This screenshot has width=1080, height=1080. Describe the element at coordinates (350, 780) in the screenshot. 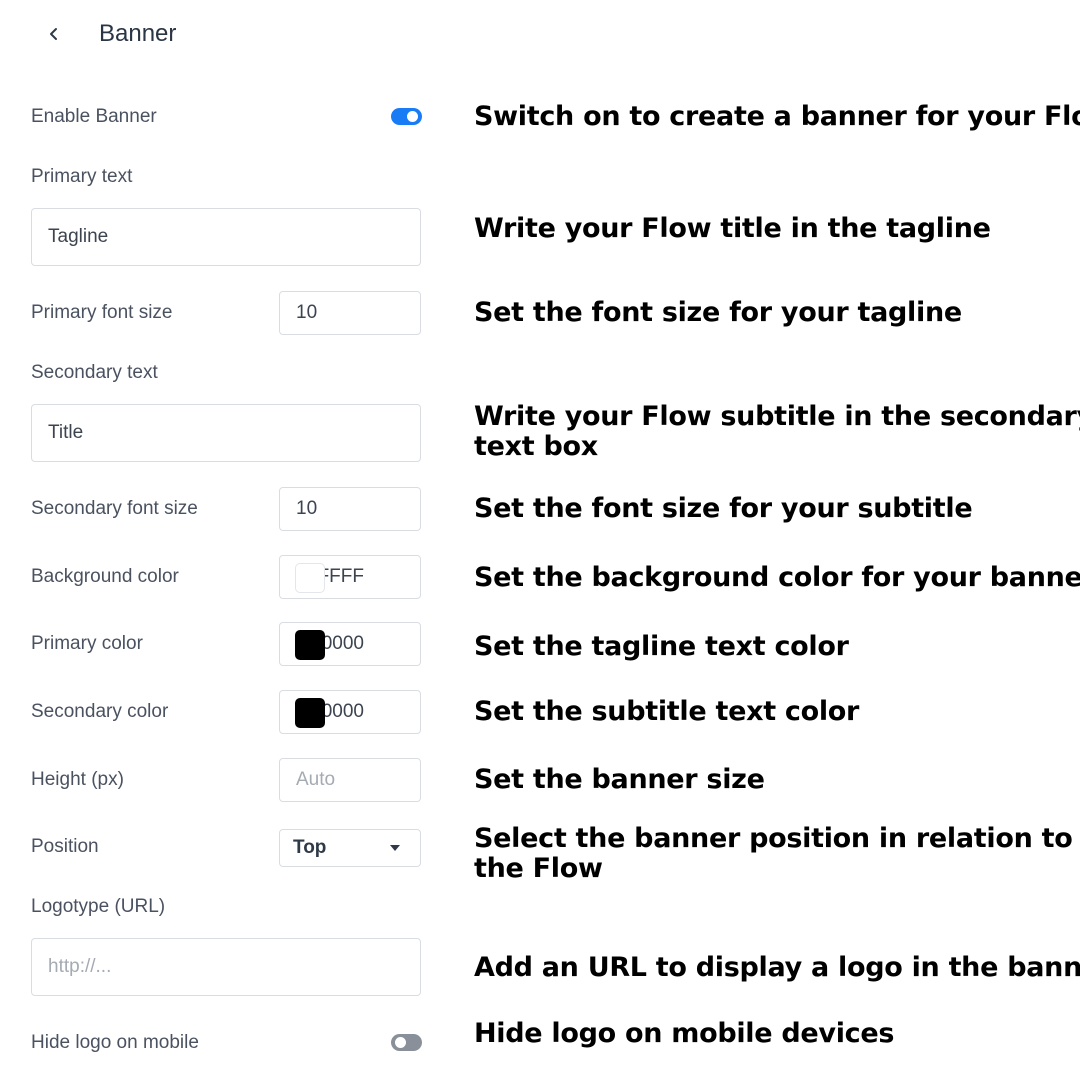

I see `height-input: Auto` at that location.